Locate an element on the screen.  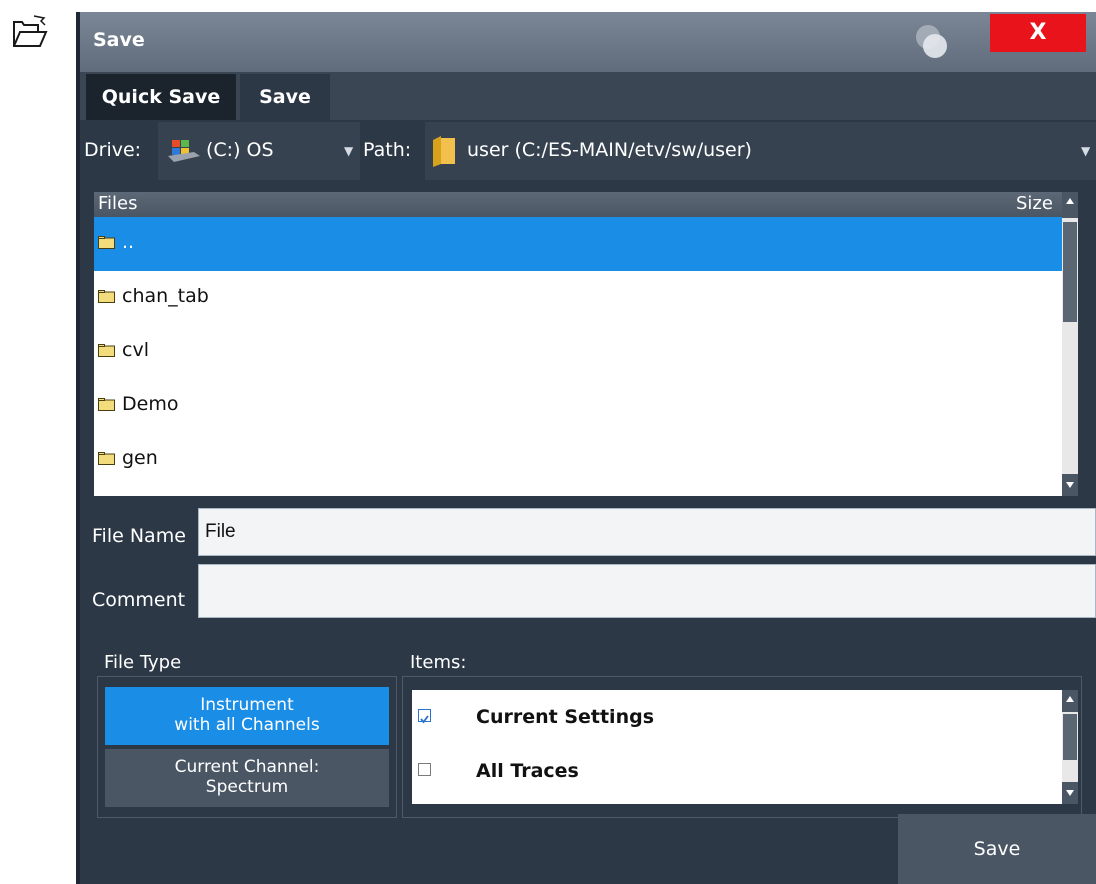
items-list: Current Settings All Traces is located at coordinates (737, 747).